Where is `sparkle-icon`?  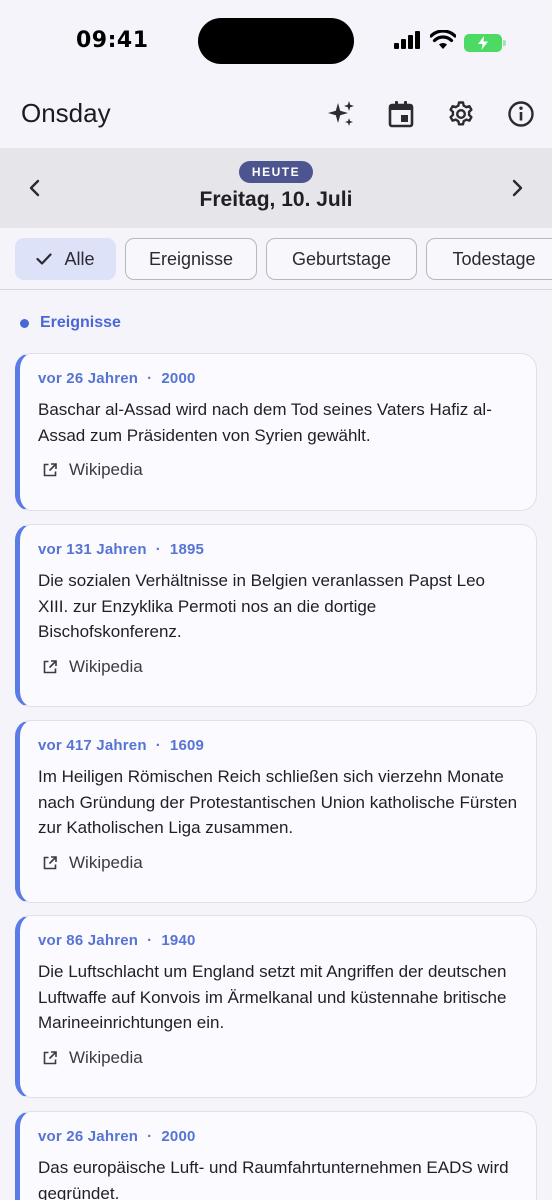 sparkle-icon is located at coordinates (341, 114).